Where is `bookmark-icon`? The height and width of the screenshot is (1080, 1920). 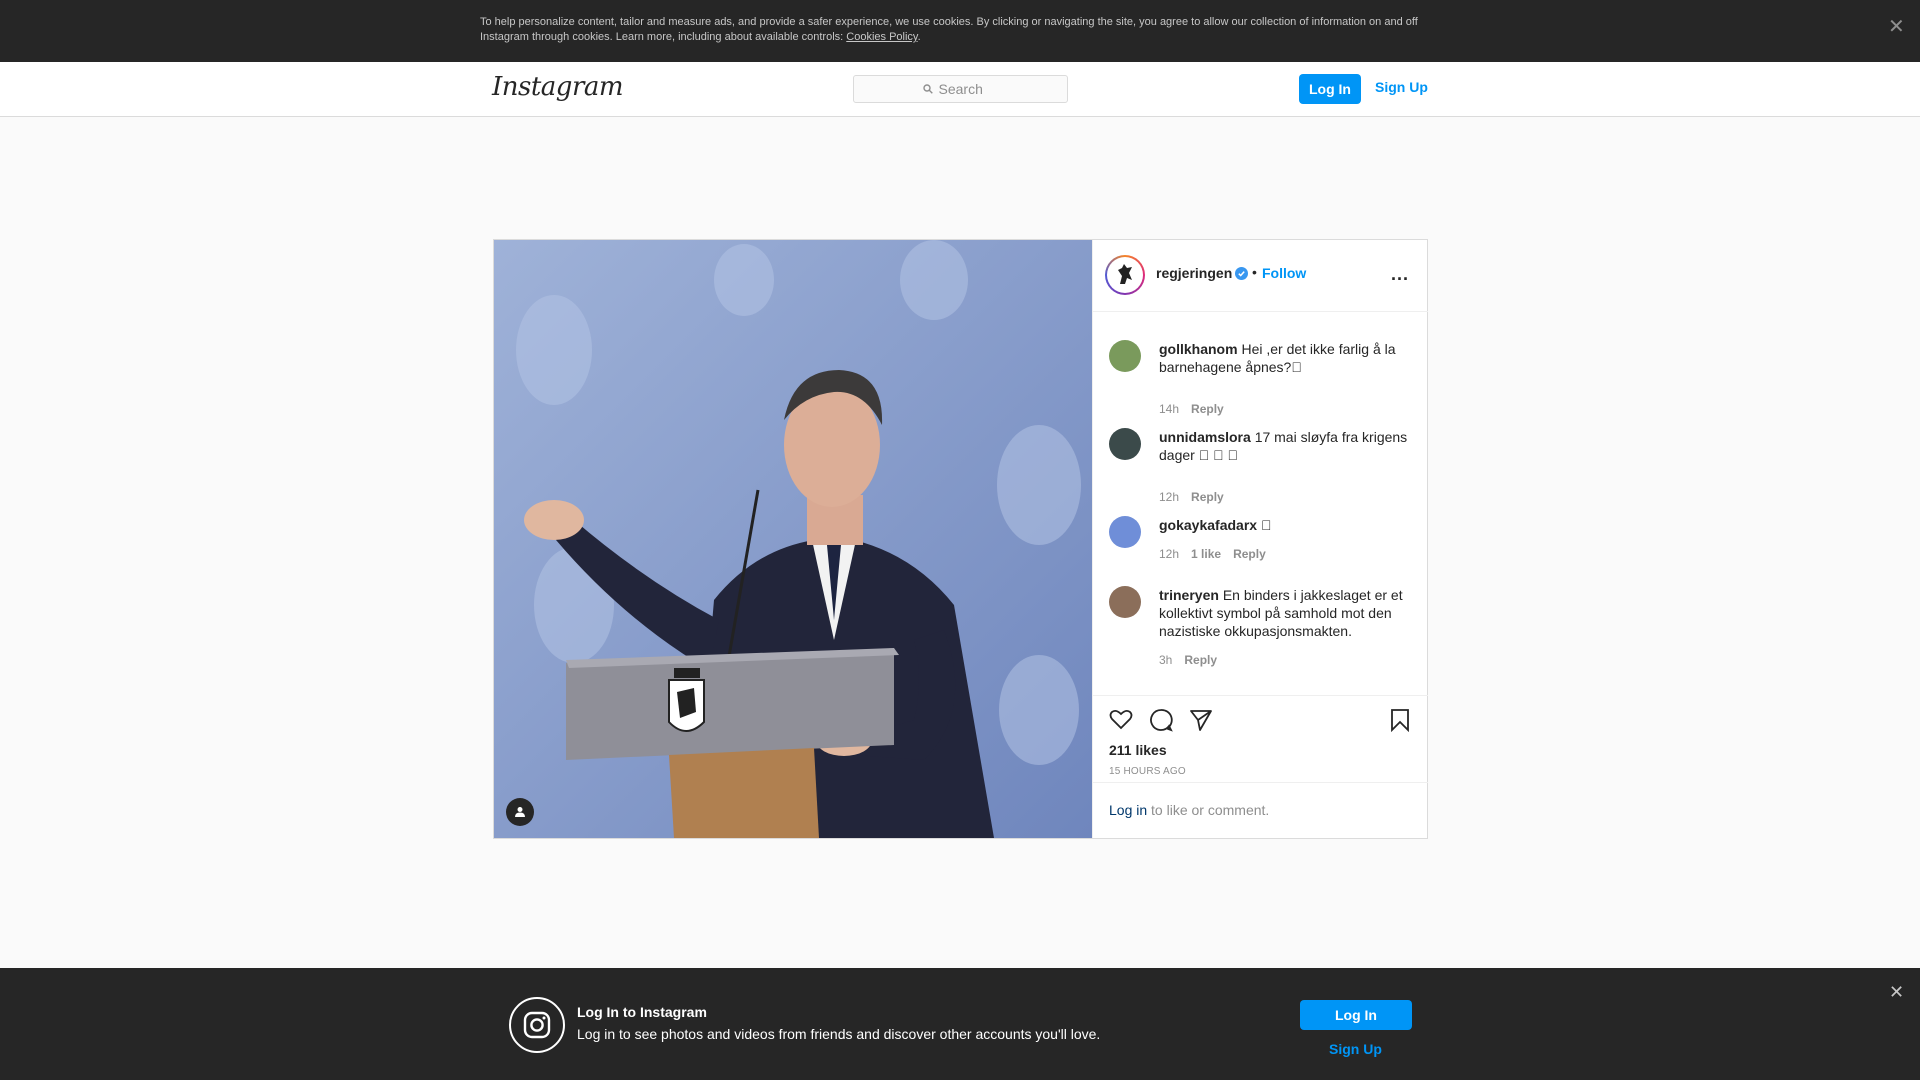
bookmark-icon is located at coordinates (1400, 720).